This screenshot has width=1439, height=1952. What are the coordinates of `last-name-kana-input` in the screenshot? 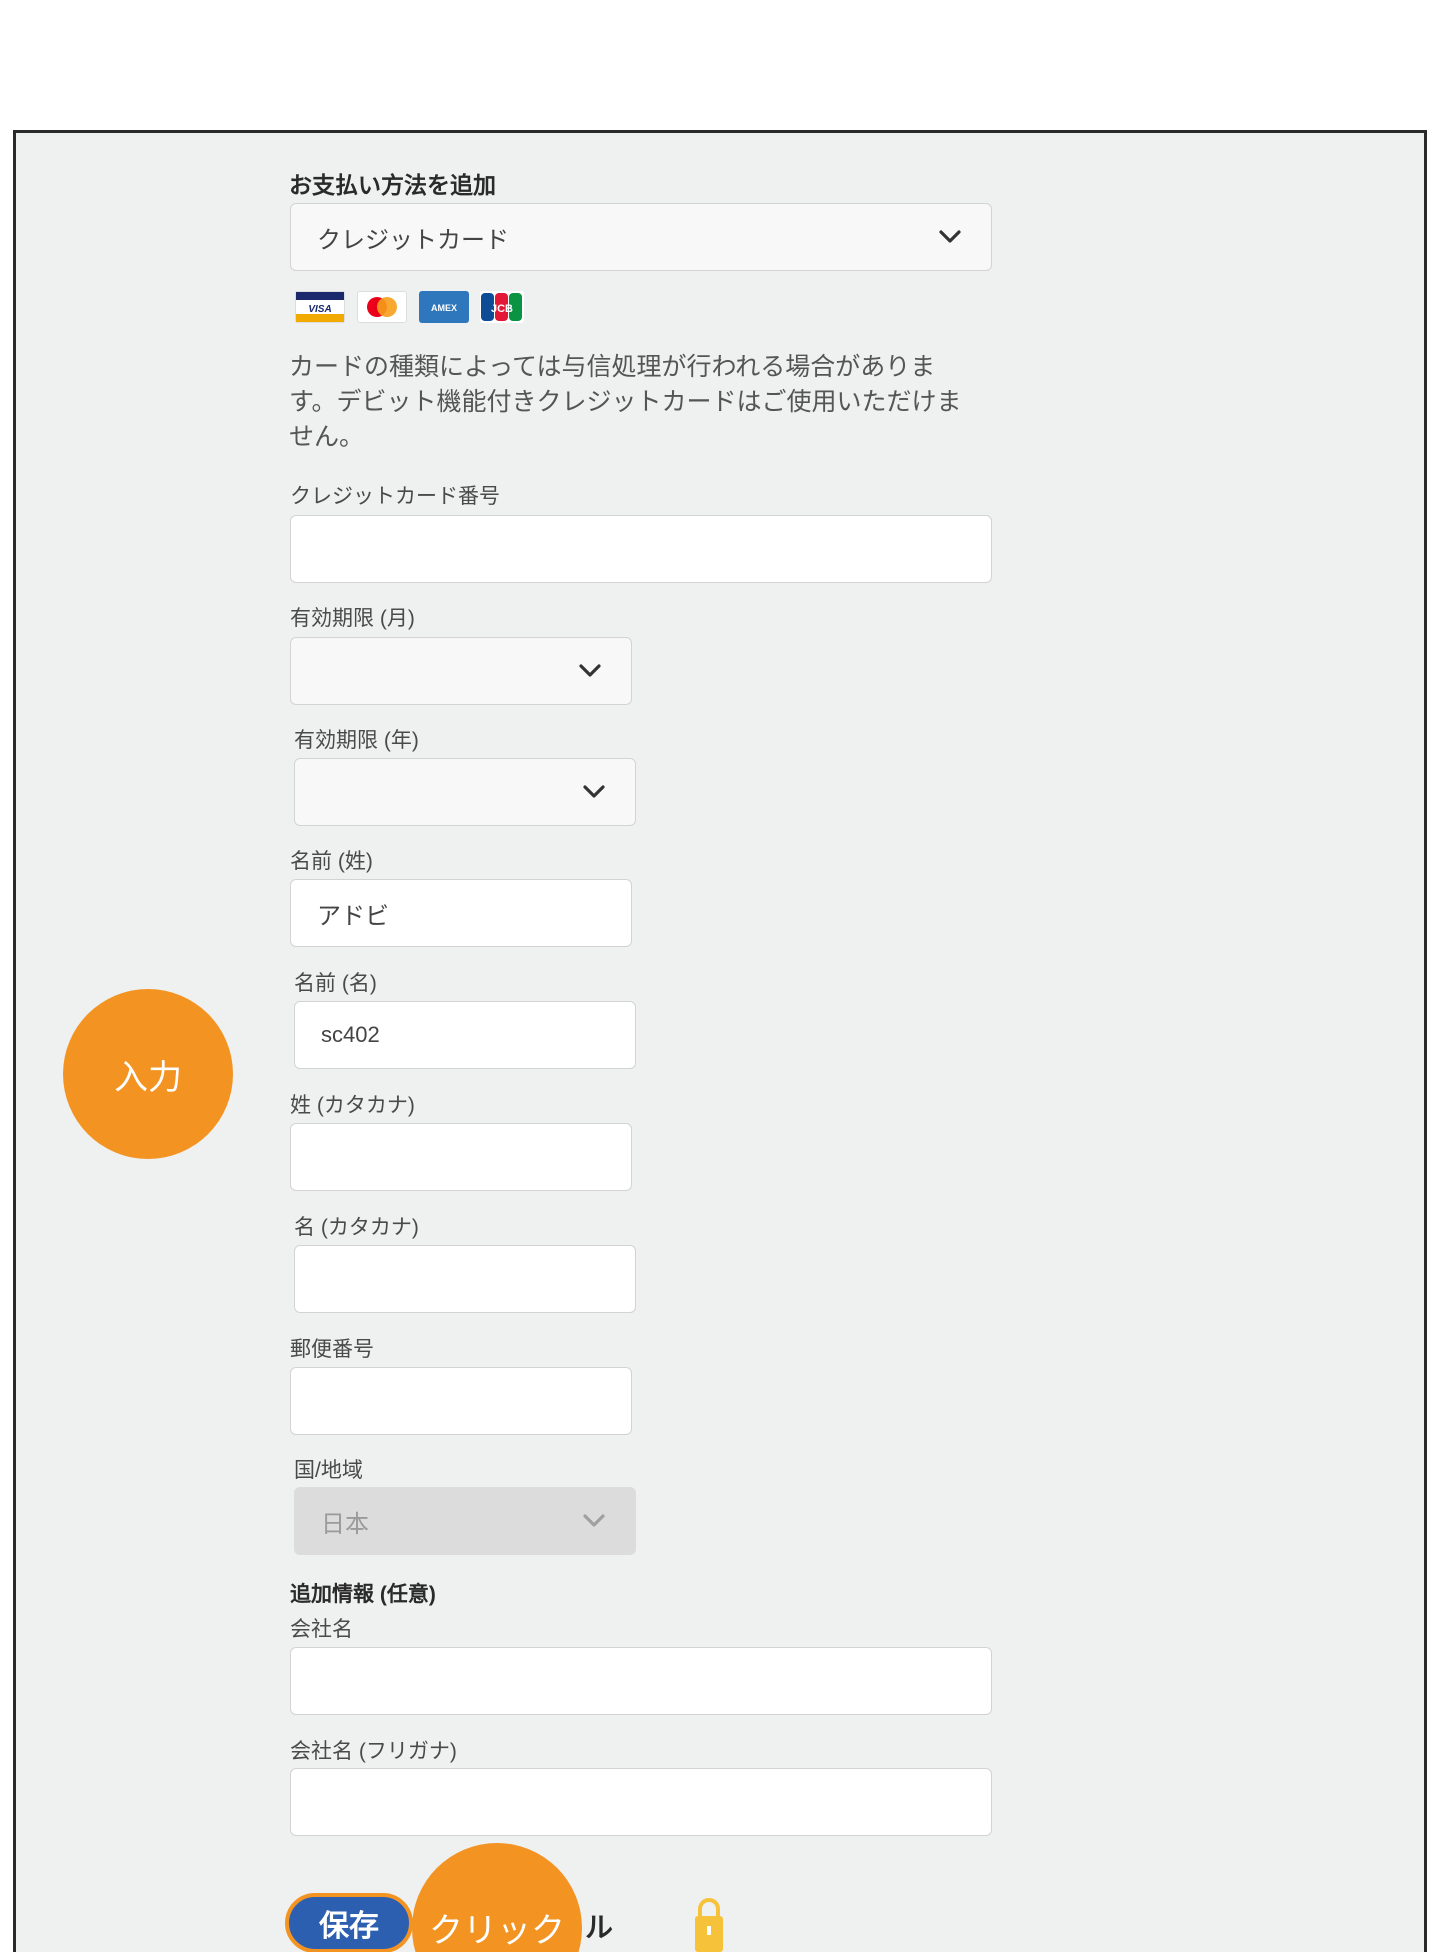 It's located at (461, 1157).